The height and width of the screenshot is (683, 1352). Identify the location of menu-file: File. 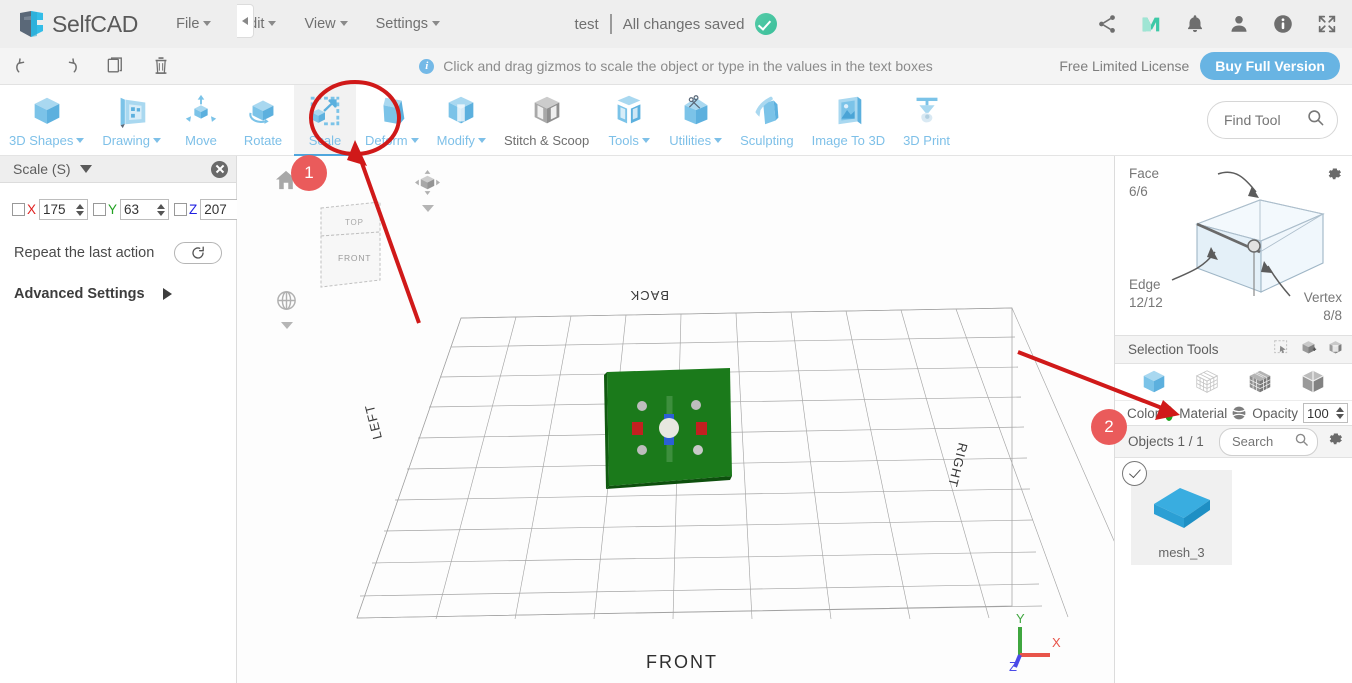
(193, 24).